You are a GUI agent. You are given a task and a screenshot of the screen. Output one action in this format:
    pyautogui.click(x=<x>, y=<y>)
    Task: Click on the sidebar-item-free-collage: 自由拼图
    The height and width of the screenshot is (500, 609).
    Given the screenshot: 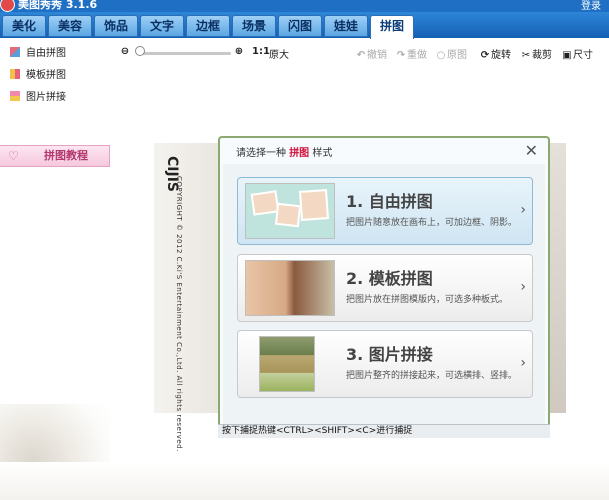 What is the action you would take?
    pyautogui.click(x=38, y=54)
    